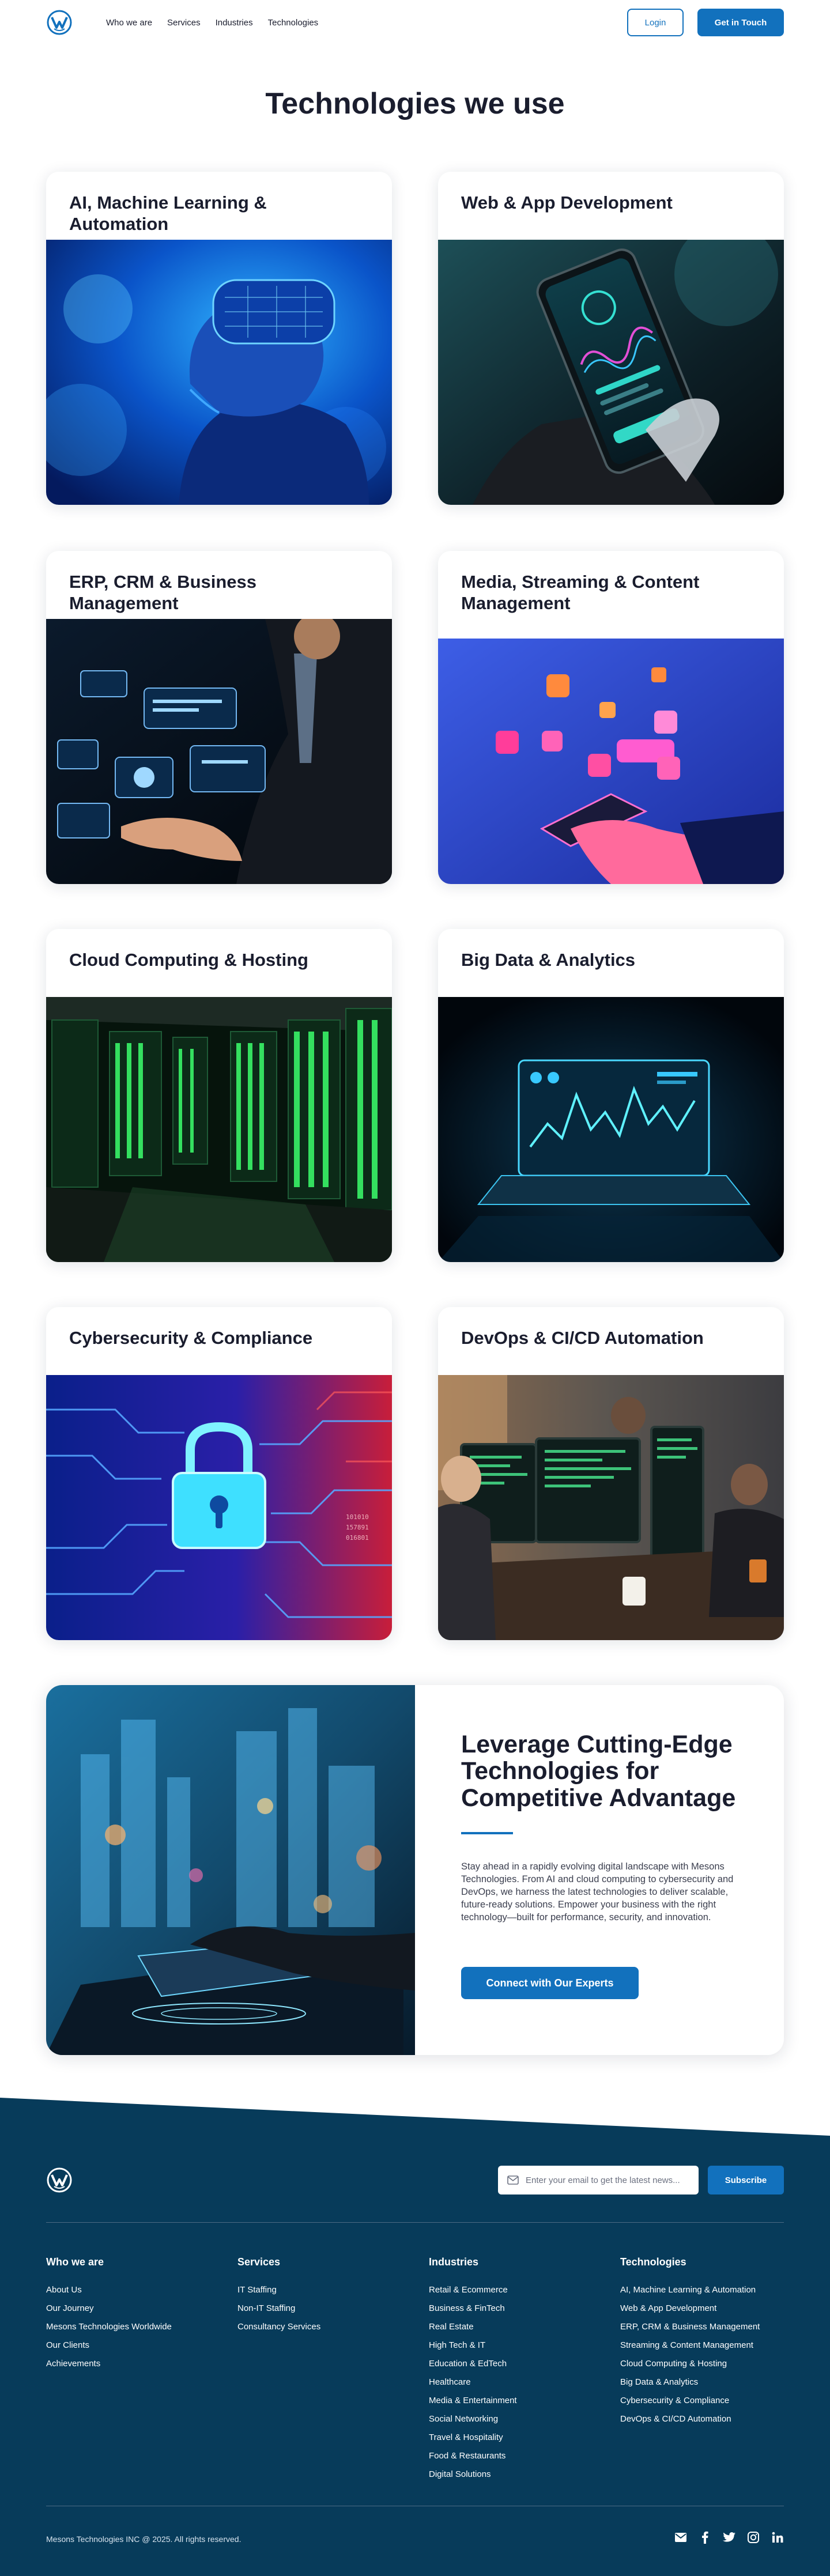  Describe the element at coordinates (702, 2382) in the screenshot. I see `footer-link: Big Data & Analytics` at that location.